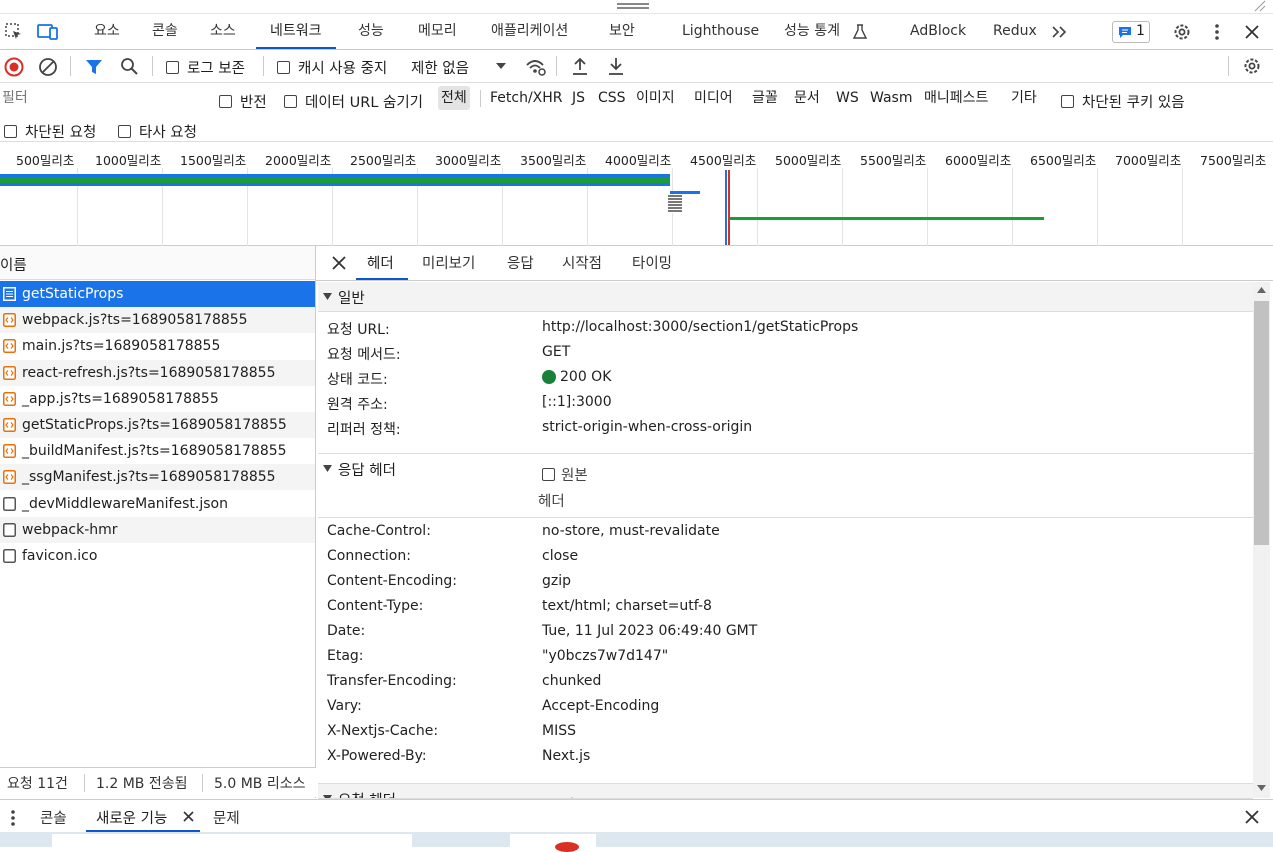 This screenshot has height=852, width=1273. What do you see at coordinates (1259, 6) in the screenshot?
I see `resize-grip-icon` at bounding box center [1259, 6].